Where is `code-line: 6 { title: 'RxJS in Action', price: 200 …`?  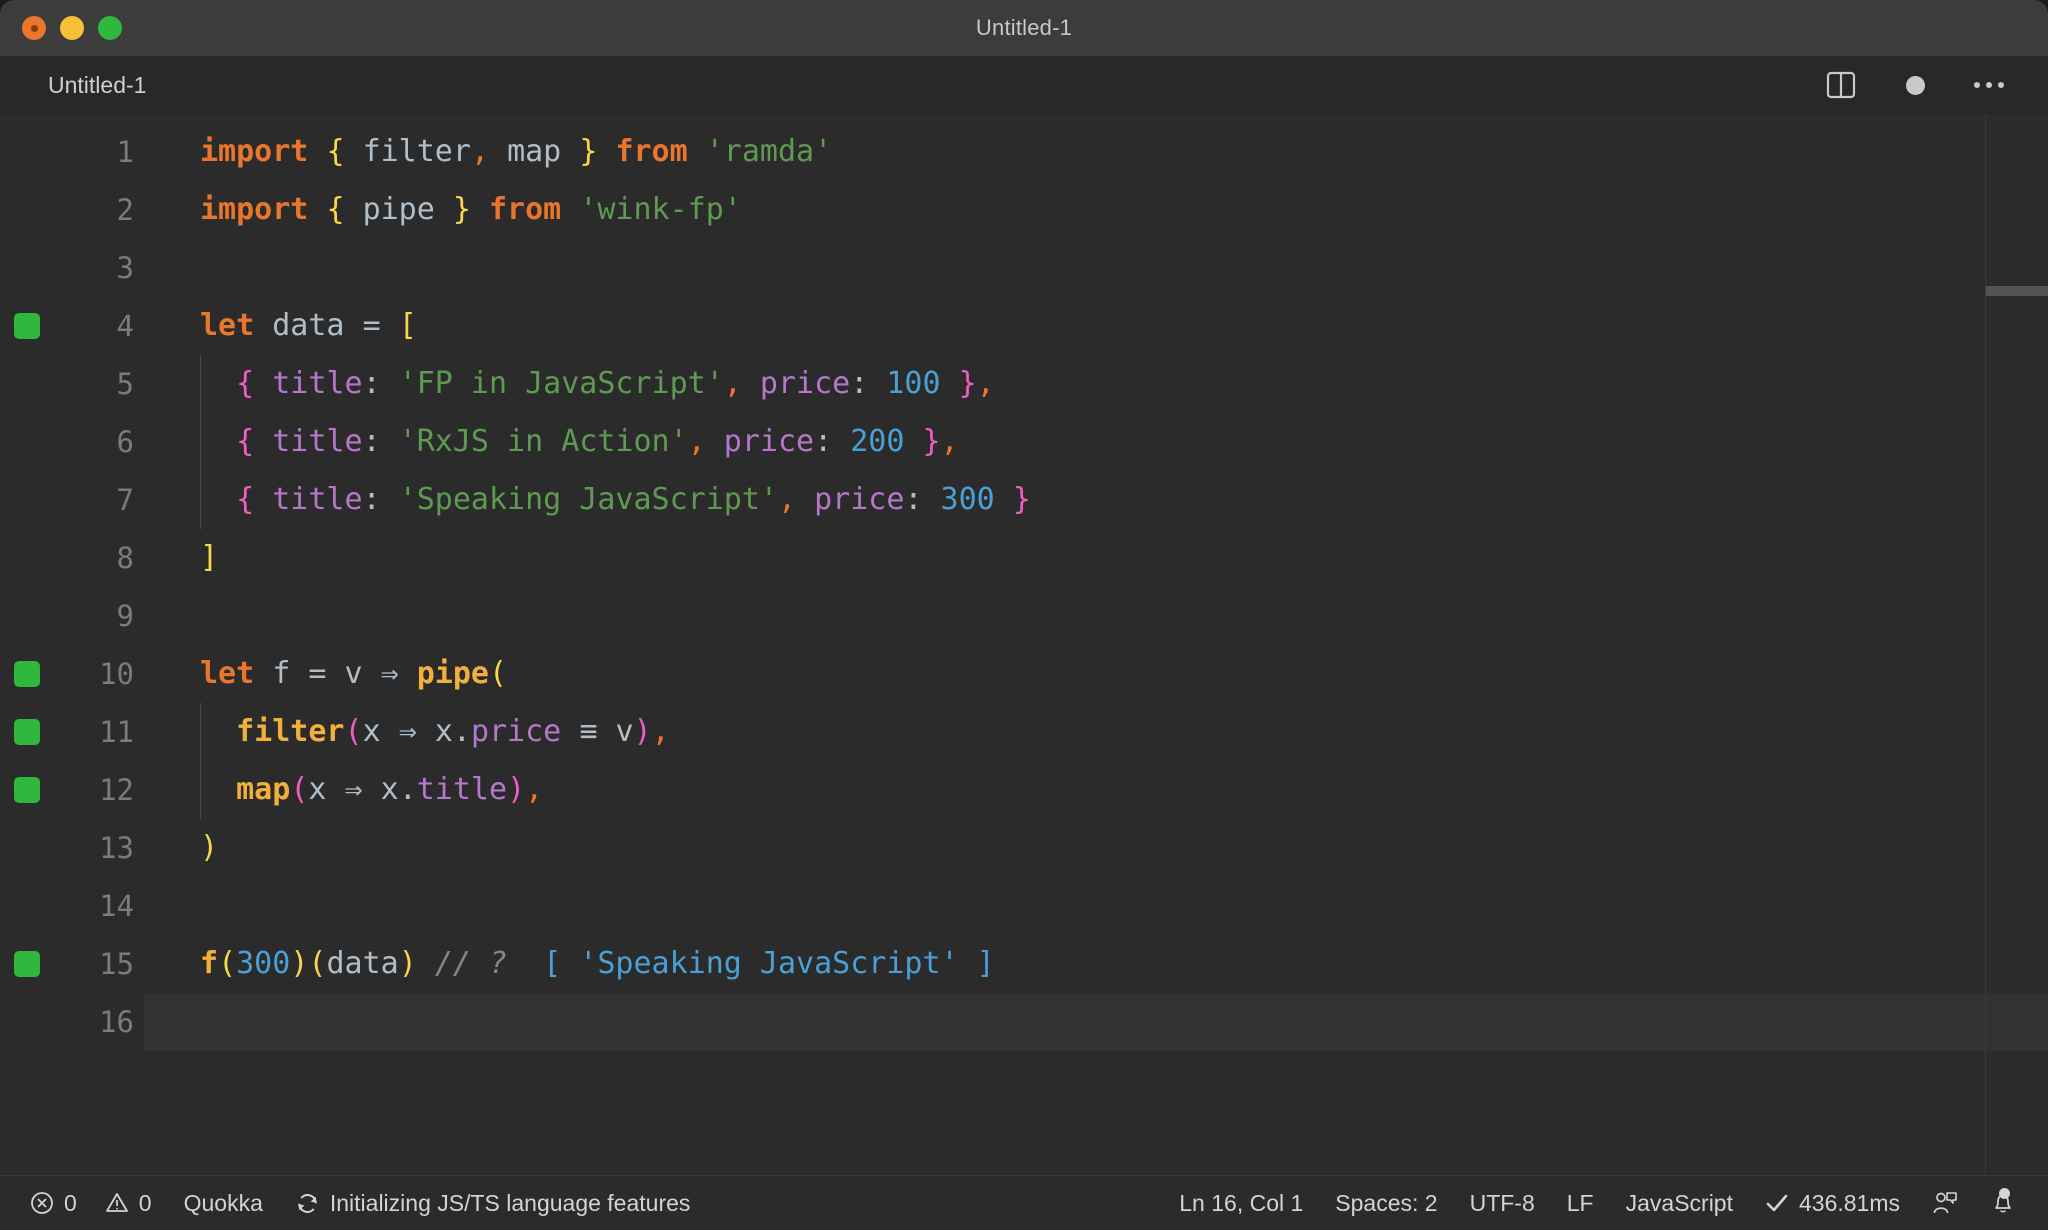
code-line: 6 { title: 'RxJS in Action', price: 200 … is located at coordinates (1024, 442).